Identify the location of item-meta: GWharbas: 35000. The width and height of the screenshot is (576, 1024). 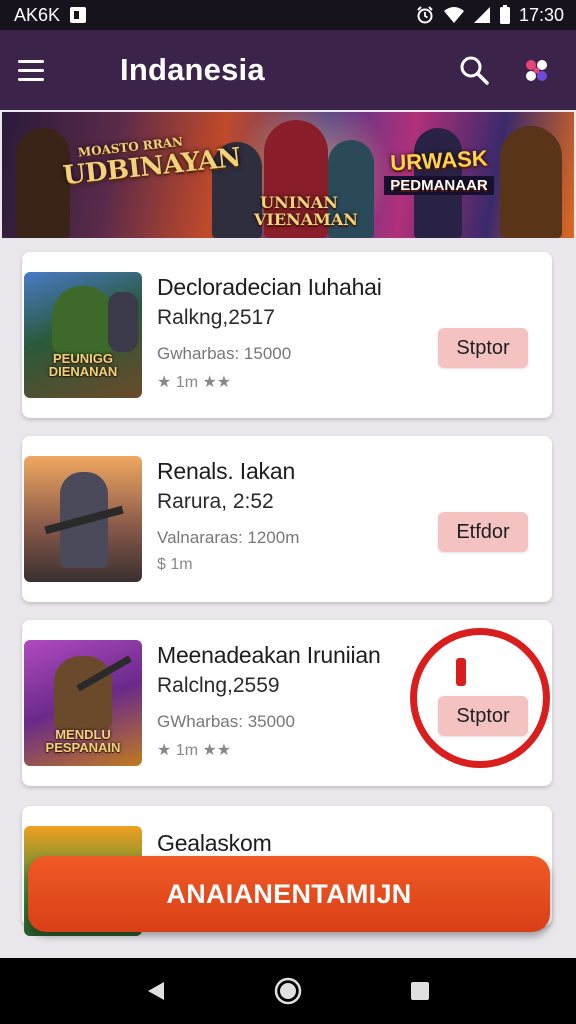
(226, 721).